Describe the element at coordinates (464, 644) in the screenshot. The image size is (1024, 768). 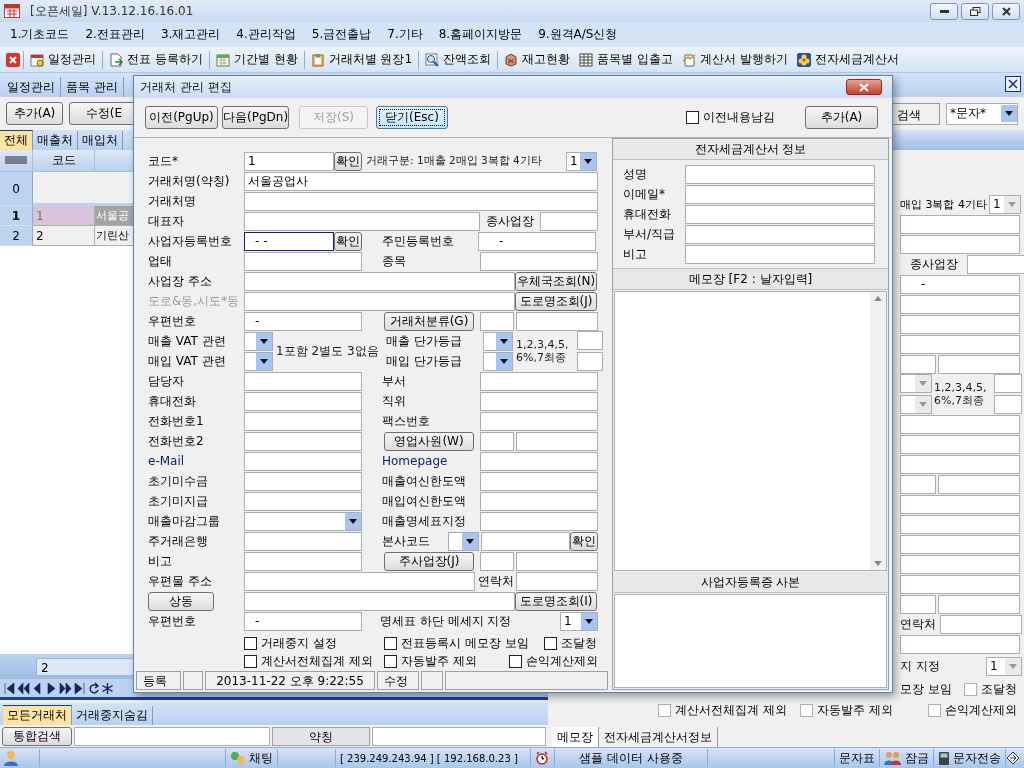
I see `checkbox: 전표등록시 메모장 보임` at that location.